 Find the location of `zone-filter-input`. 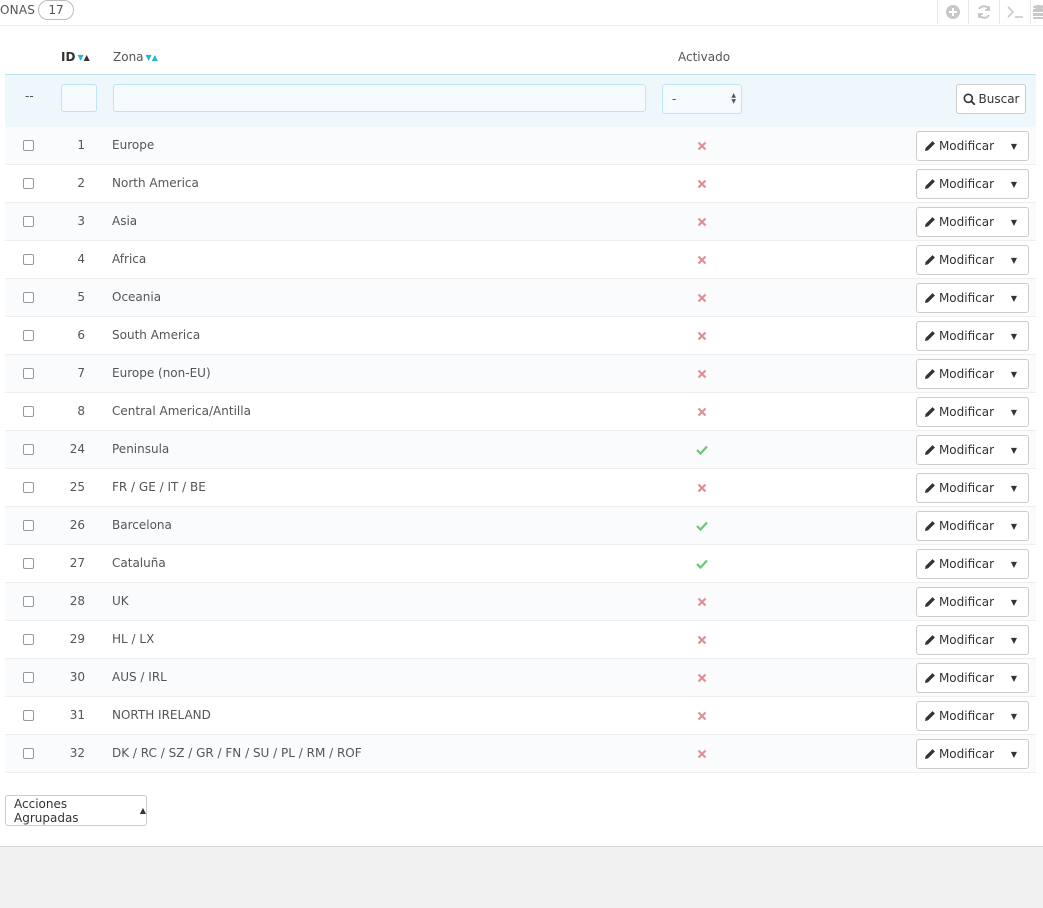

zone-filter-input is located at coordinates (379, 98).